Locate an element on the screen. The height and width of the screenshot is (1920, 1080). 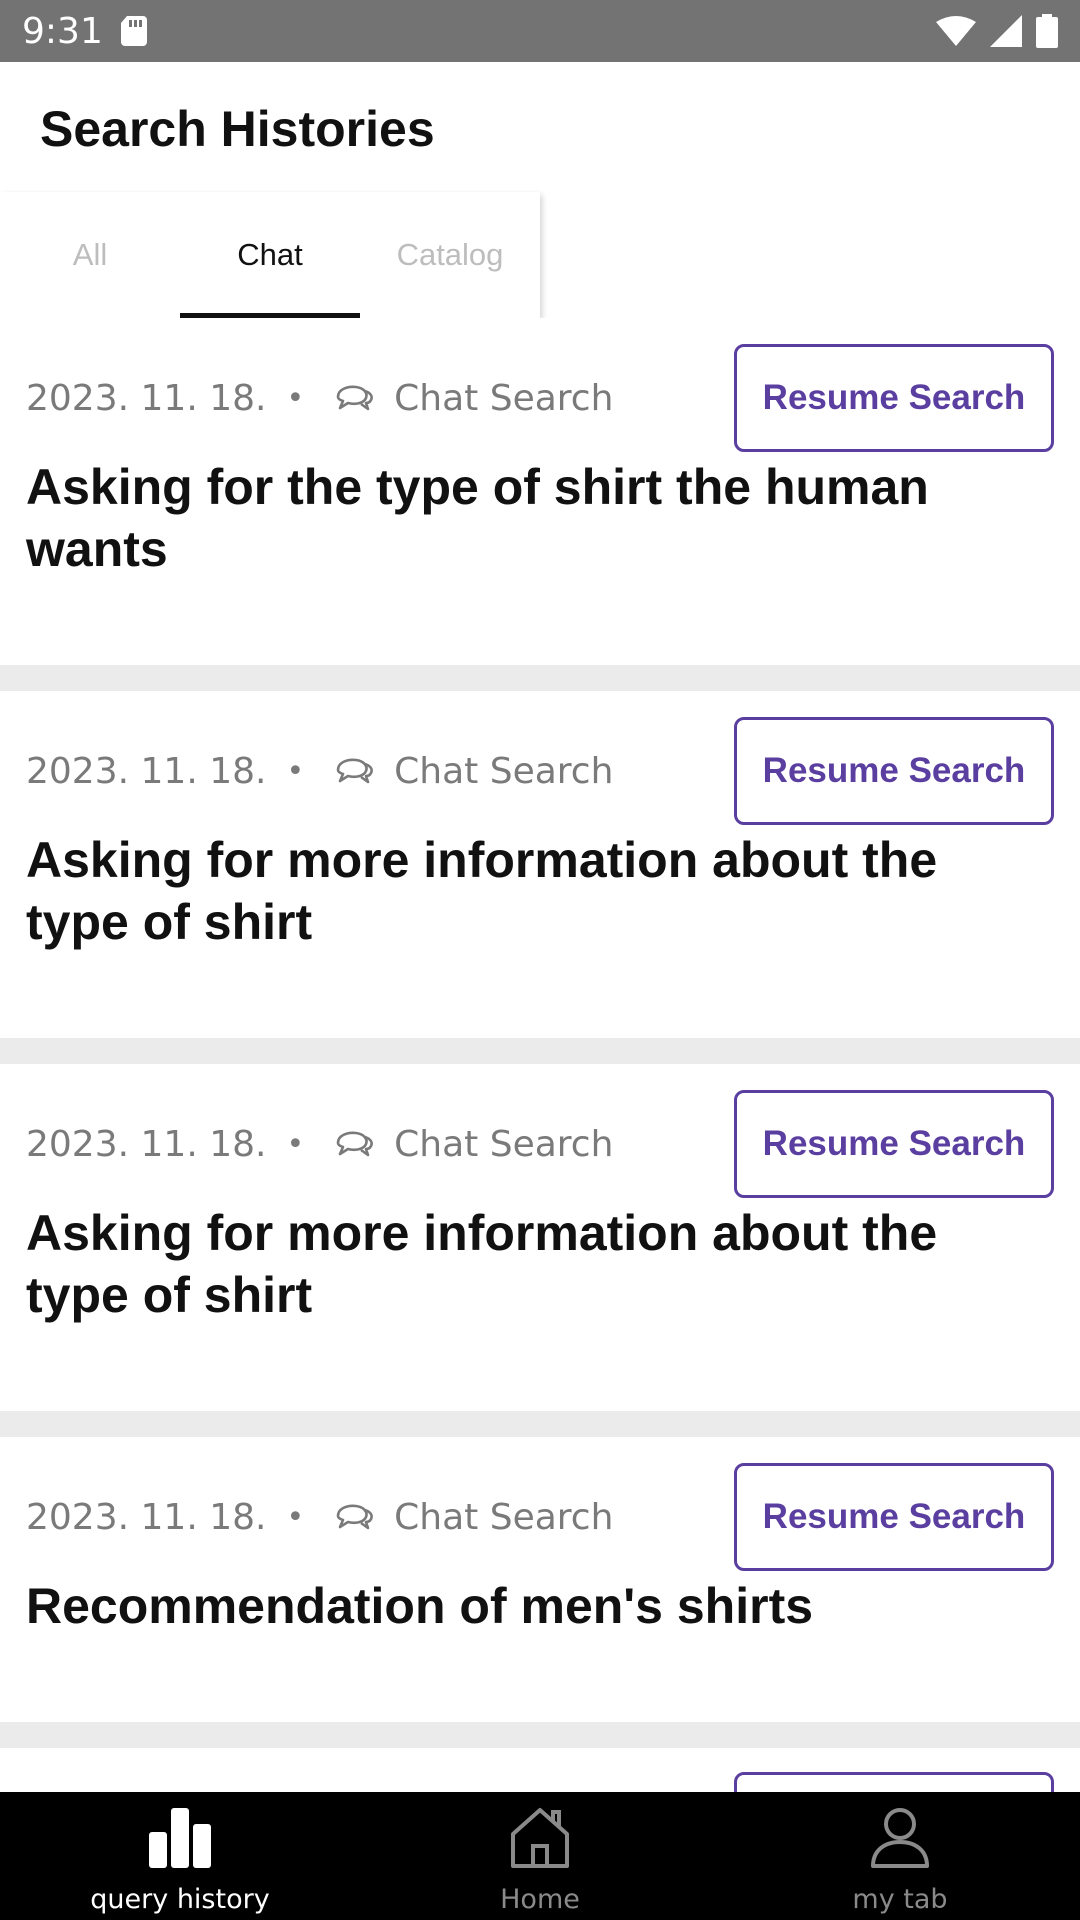
status-bar: 9:31 is located at coordinates (540, 31).